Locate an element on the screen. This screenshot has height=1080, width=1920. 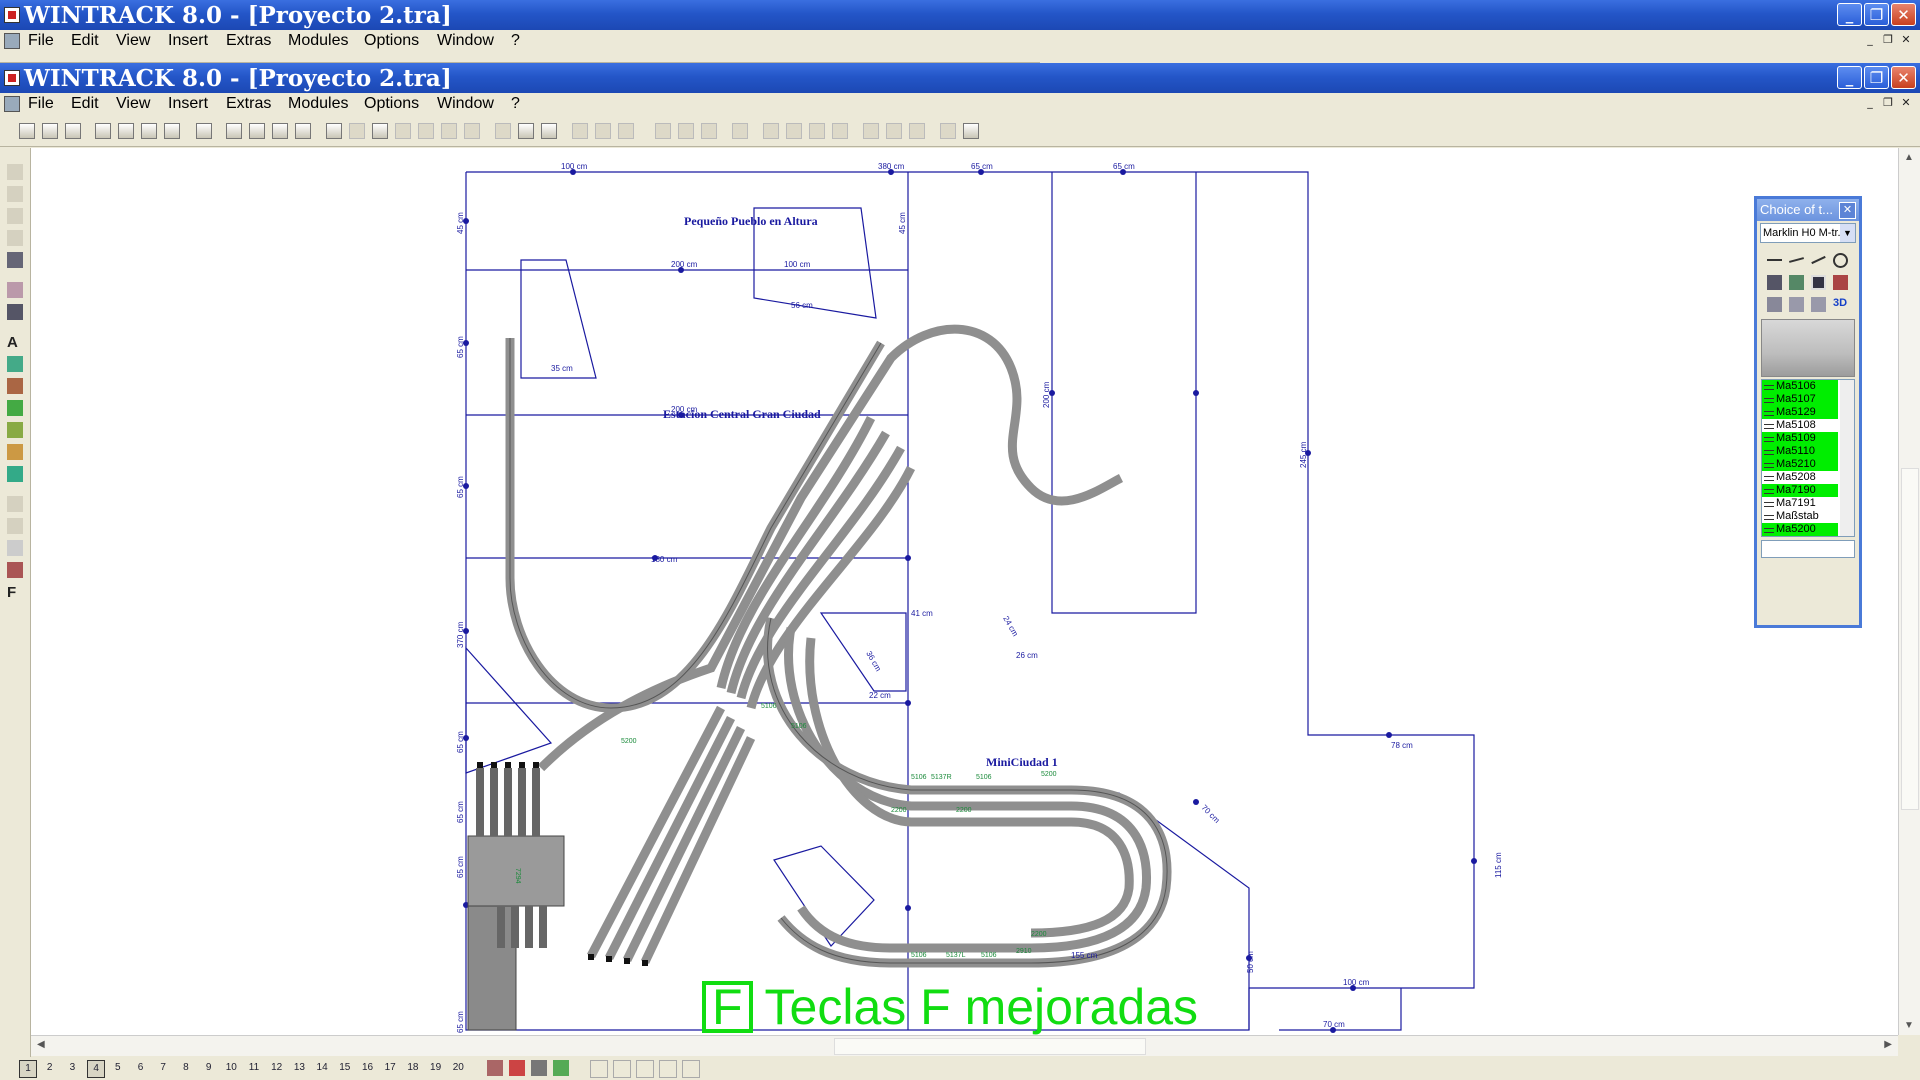
menu-extras: Extras is located at coordinates (248, 104).